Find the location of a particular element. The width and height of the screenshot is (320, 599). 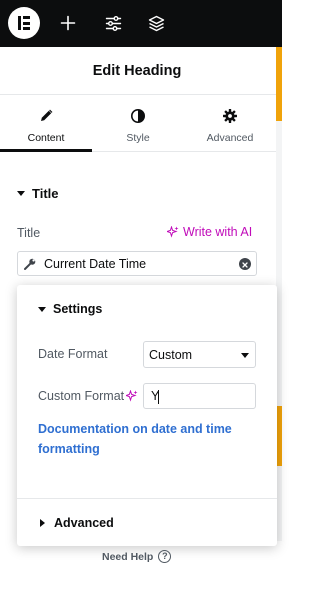

tab-style: Style is located at coordinates (138, 124).